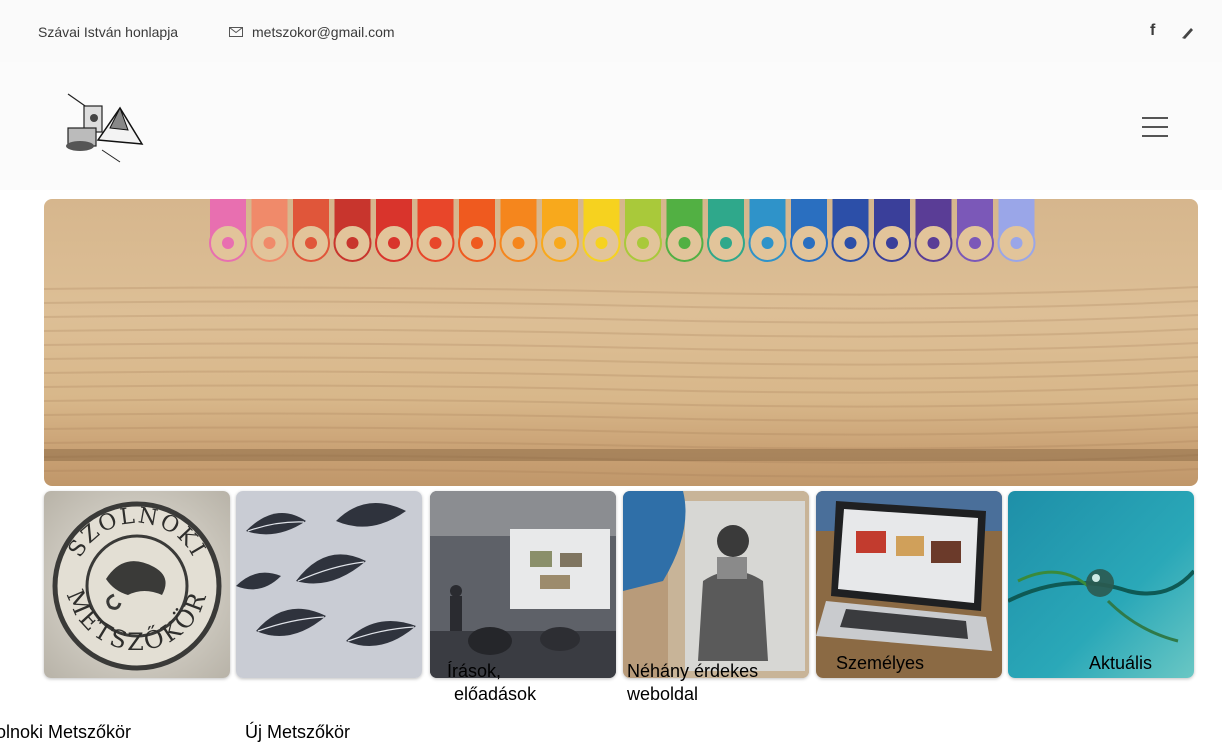 The width and height of the screenshot is (1222, 747). What do you see at coordinates (297, 732) in the screenshot?
I see `tile-label-uj: Új Metszőkör` at bounding box center [297, 732].